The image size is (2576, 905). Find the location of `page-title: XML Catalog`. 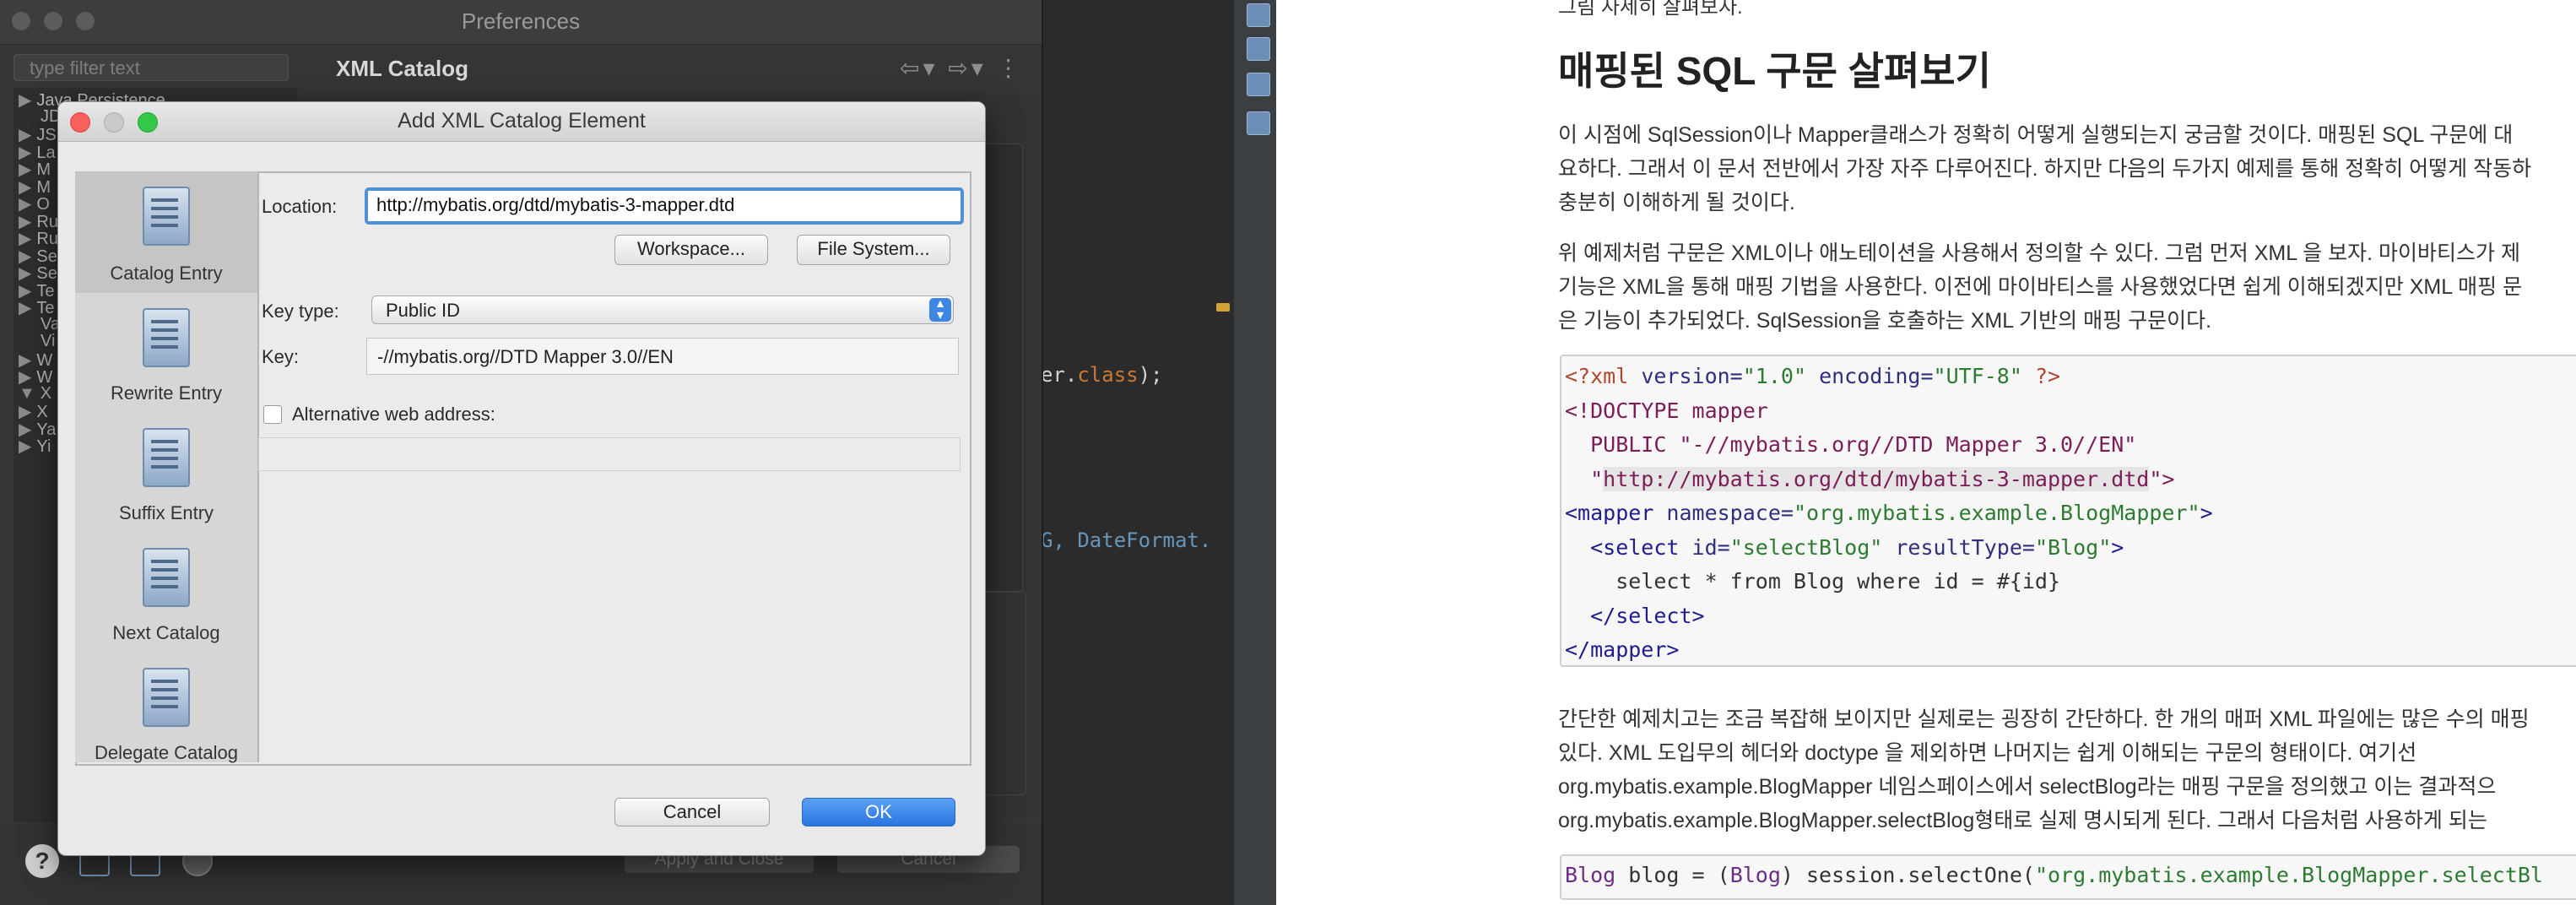

page-title: XML Catalog is located at coordinates (402, 68).